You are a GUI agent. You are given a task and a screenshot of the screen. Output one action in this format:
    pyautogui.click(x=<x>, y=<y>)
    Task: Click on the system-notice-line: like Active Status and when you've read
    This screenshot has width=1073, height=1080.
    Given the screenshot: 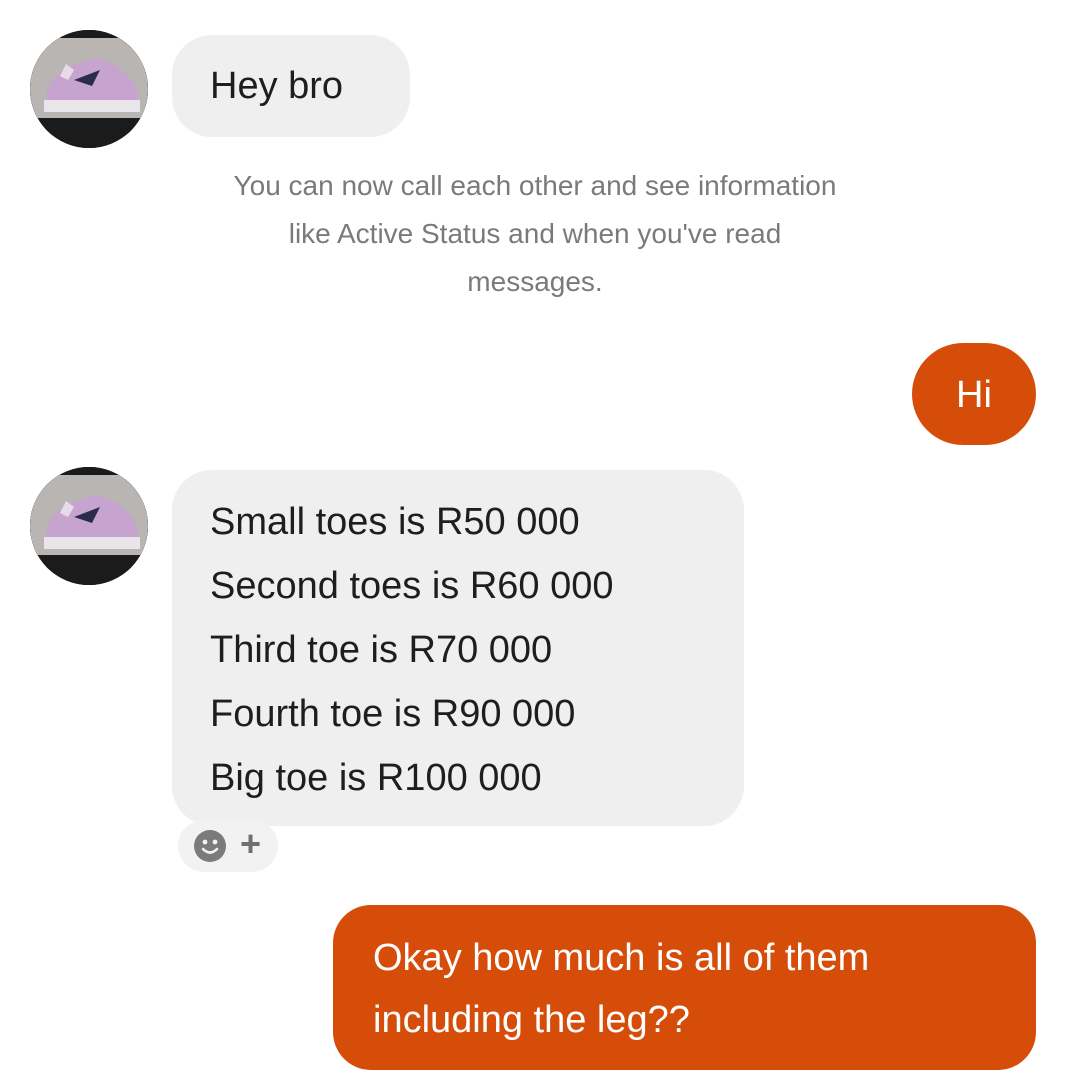 What is the action you would take?
    pyautogui.click(x=535, y=233)
    